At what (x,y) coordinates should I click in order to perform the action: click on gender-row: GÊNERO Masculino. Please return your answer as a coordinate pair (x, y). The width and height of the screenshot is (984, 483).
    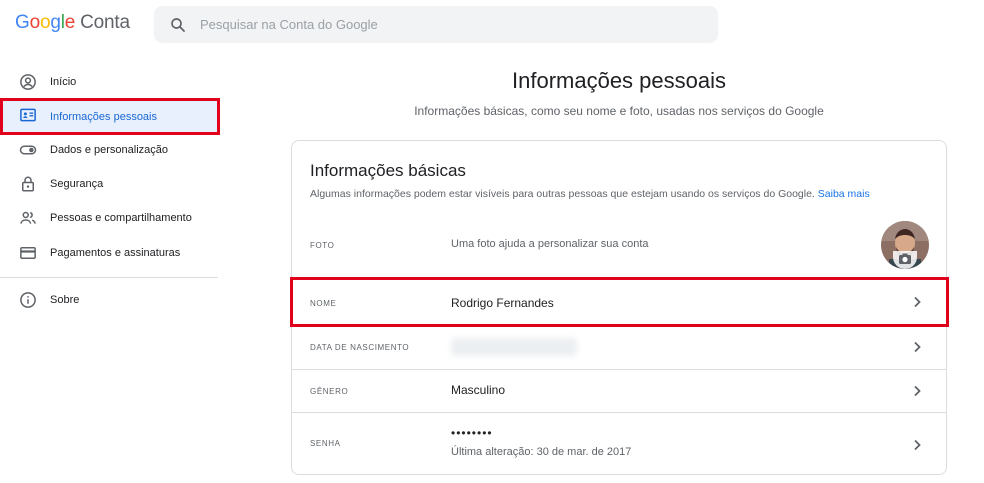
    Looking at the image, I should click on (619, 391).